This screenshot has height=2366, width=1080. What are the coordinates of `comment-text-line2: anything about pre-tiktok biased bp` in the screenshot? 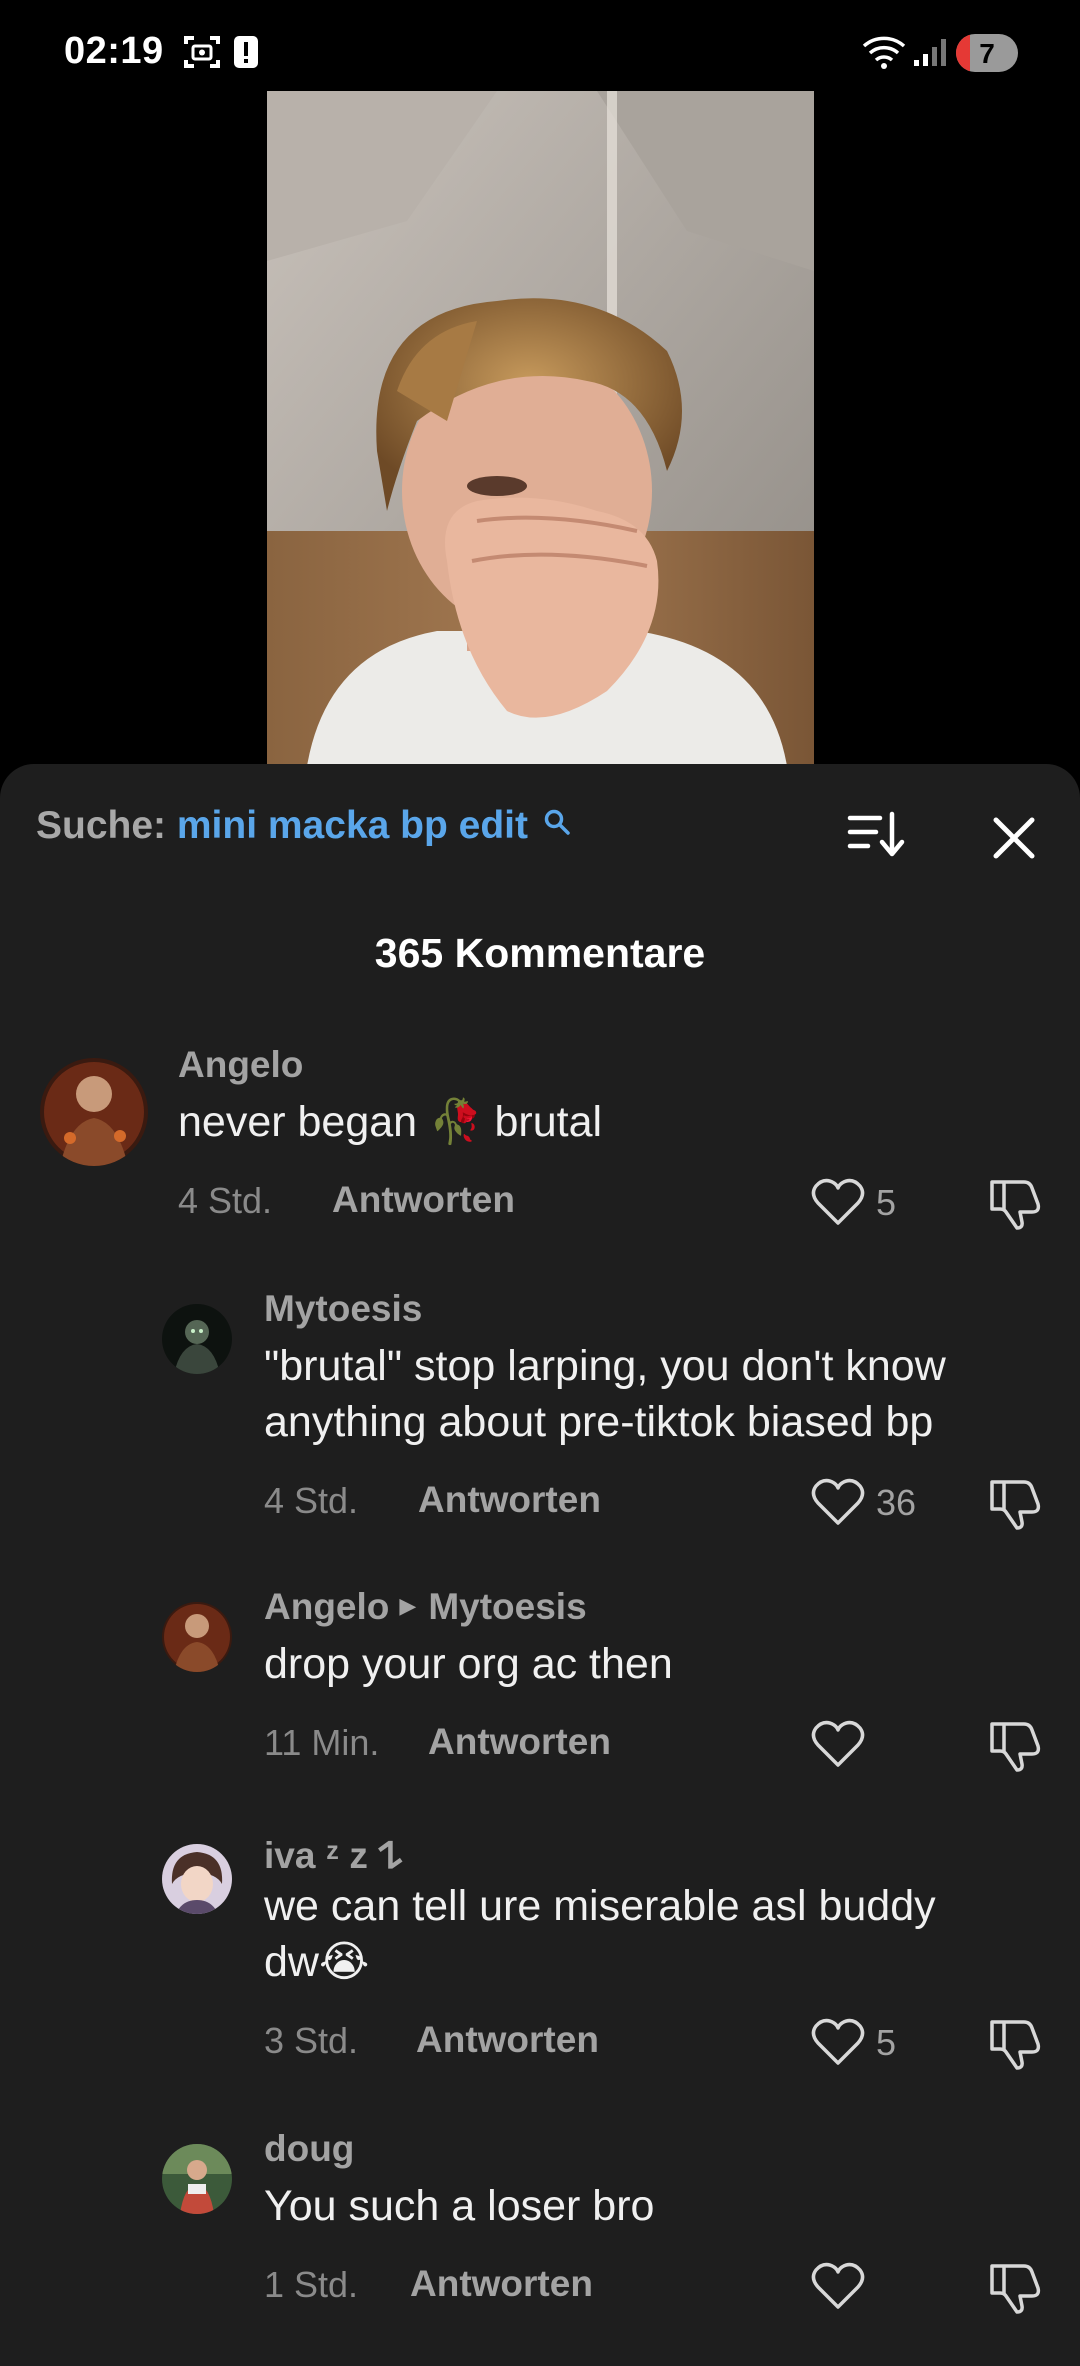 It's located at (599, 1422).